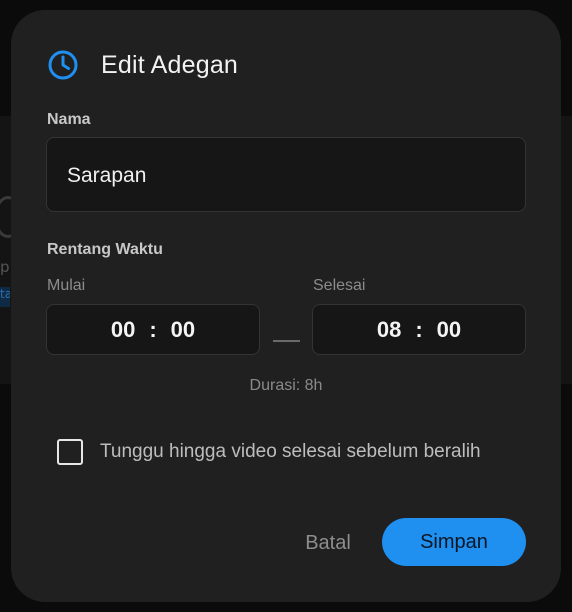 This screenshot has height=612, width=572. What do you see at coordinates (389, 330) in the screenshot?
I see `end-hours: 08` at bounding box center [389, 330].